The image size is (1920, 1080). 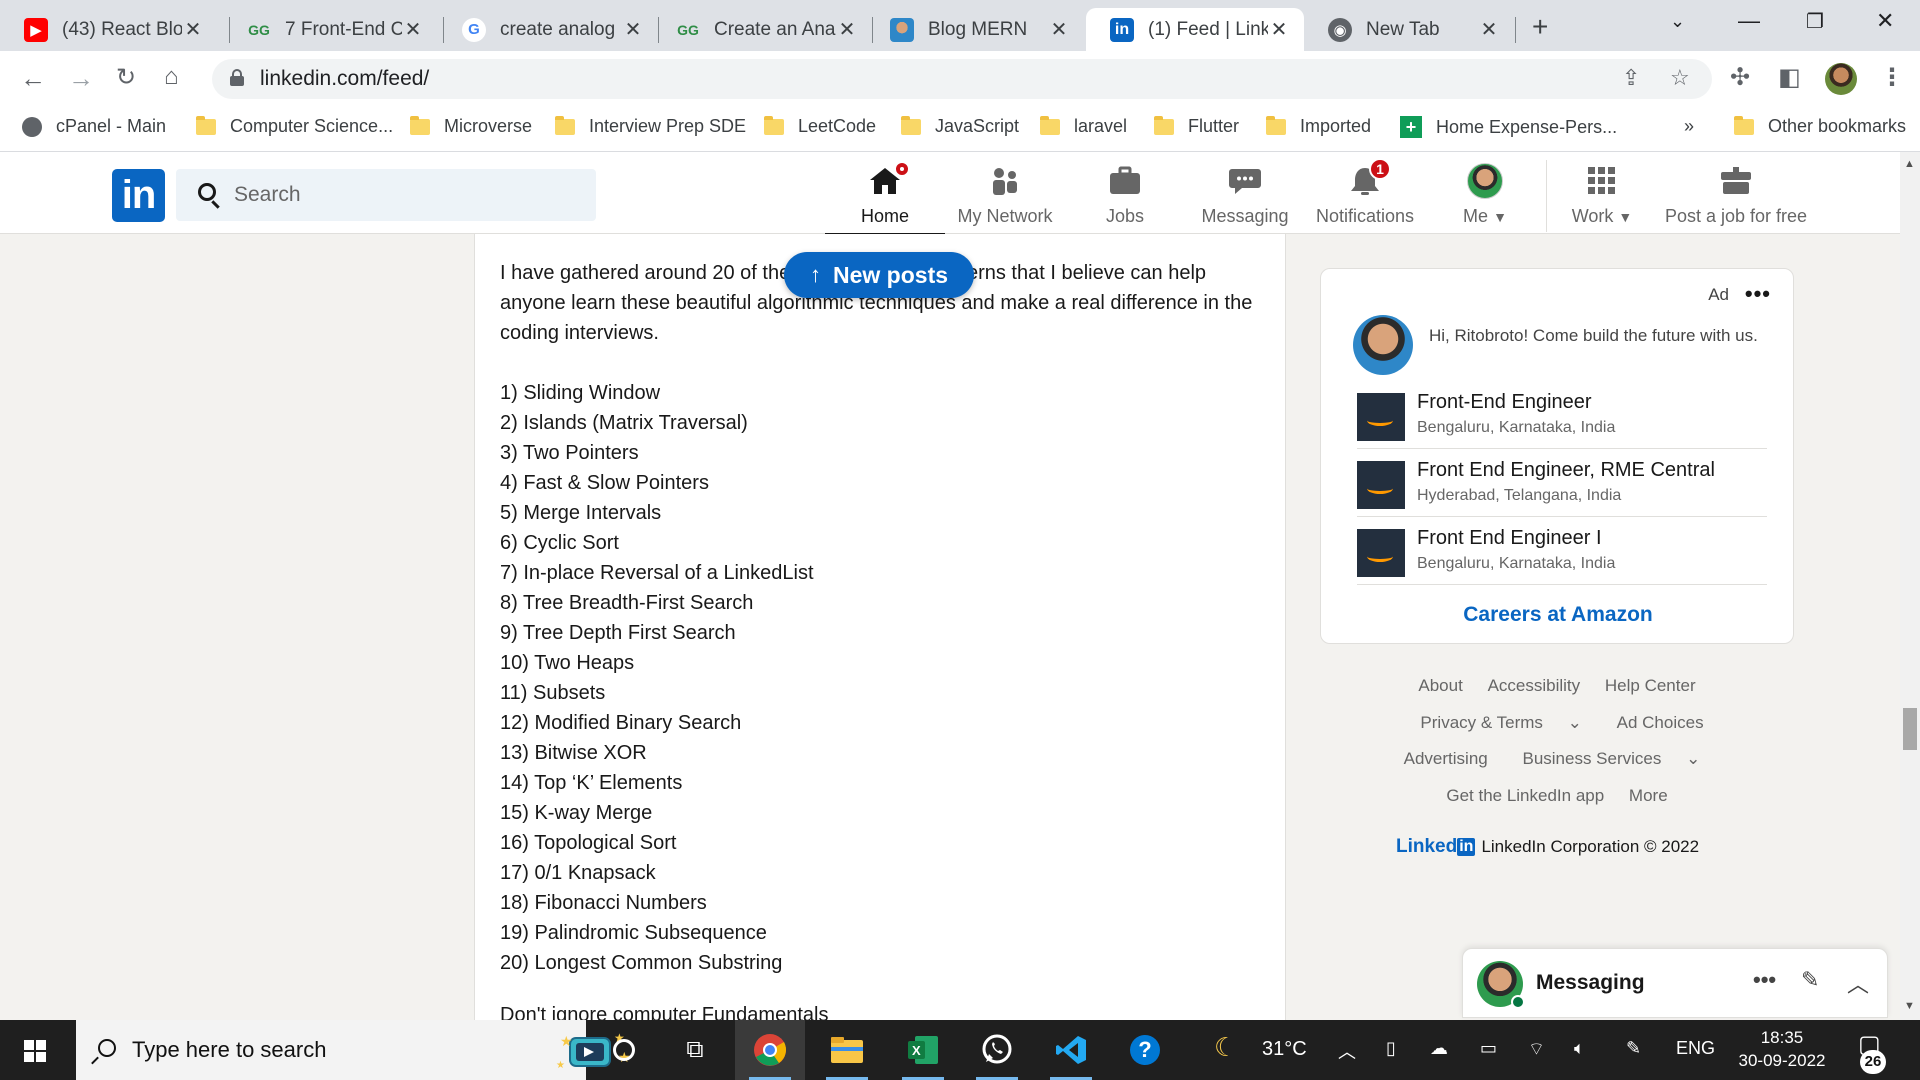 What do you see at coordinates (975, 29) in the screenshot?
I see `browser-tab: Blog MERN ✕` at bounding box center [975, 29].